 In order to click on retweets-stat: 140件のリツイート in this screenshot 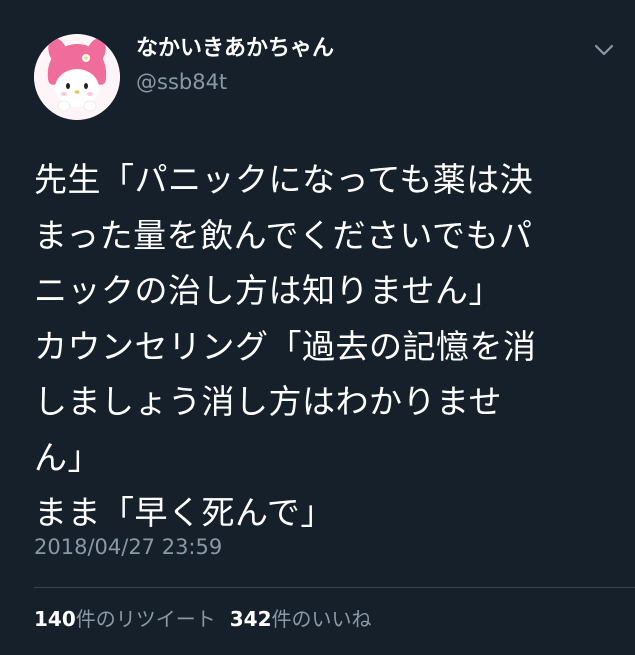, I will do `click(125, 619)`.